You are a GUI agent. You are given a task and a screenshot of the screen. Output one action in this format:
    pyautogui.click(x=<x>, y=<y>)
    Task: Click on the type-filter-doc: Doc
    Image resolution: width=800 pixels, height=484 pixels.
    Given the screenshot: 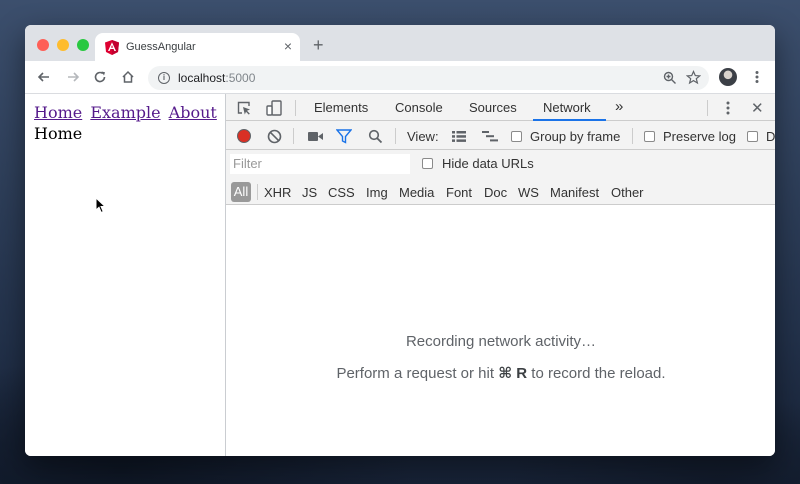 What is the action you would take?
    pyautogui.click(x=495, y=192)
    